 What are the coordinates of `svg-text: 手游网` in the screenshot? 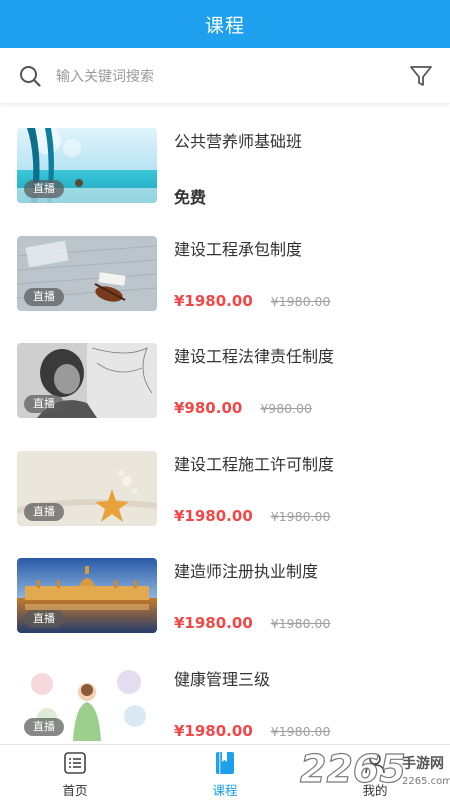 It's located at (423, 763).